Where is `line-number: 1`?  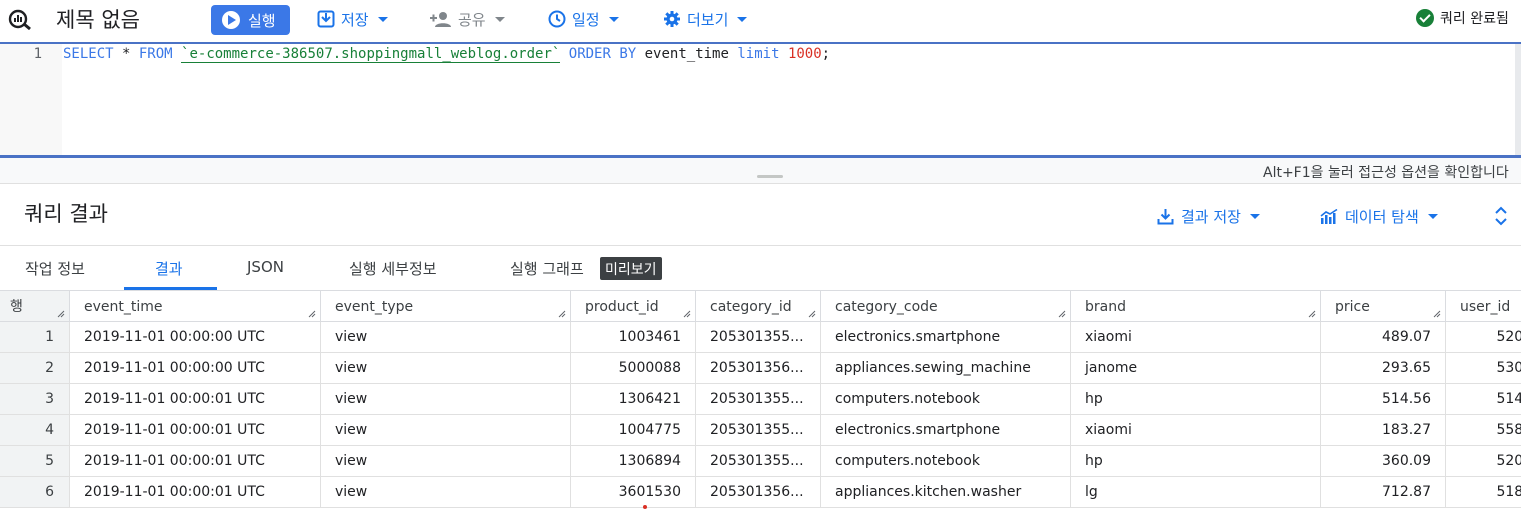 line-number: 1 is located at coordinates (37, 54).